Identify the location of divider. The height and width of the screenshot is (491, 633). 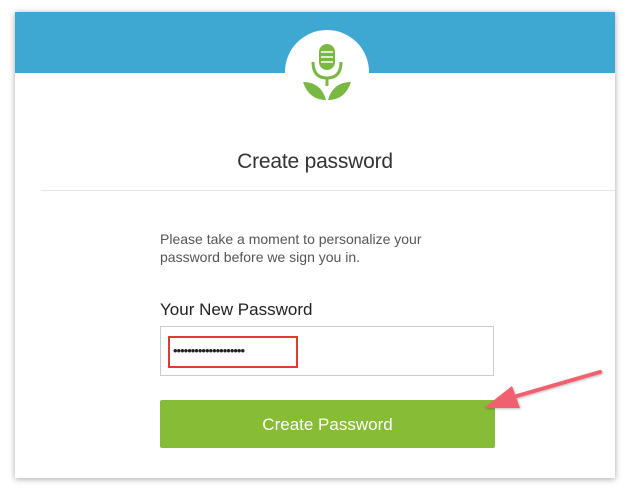
(328, 190).